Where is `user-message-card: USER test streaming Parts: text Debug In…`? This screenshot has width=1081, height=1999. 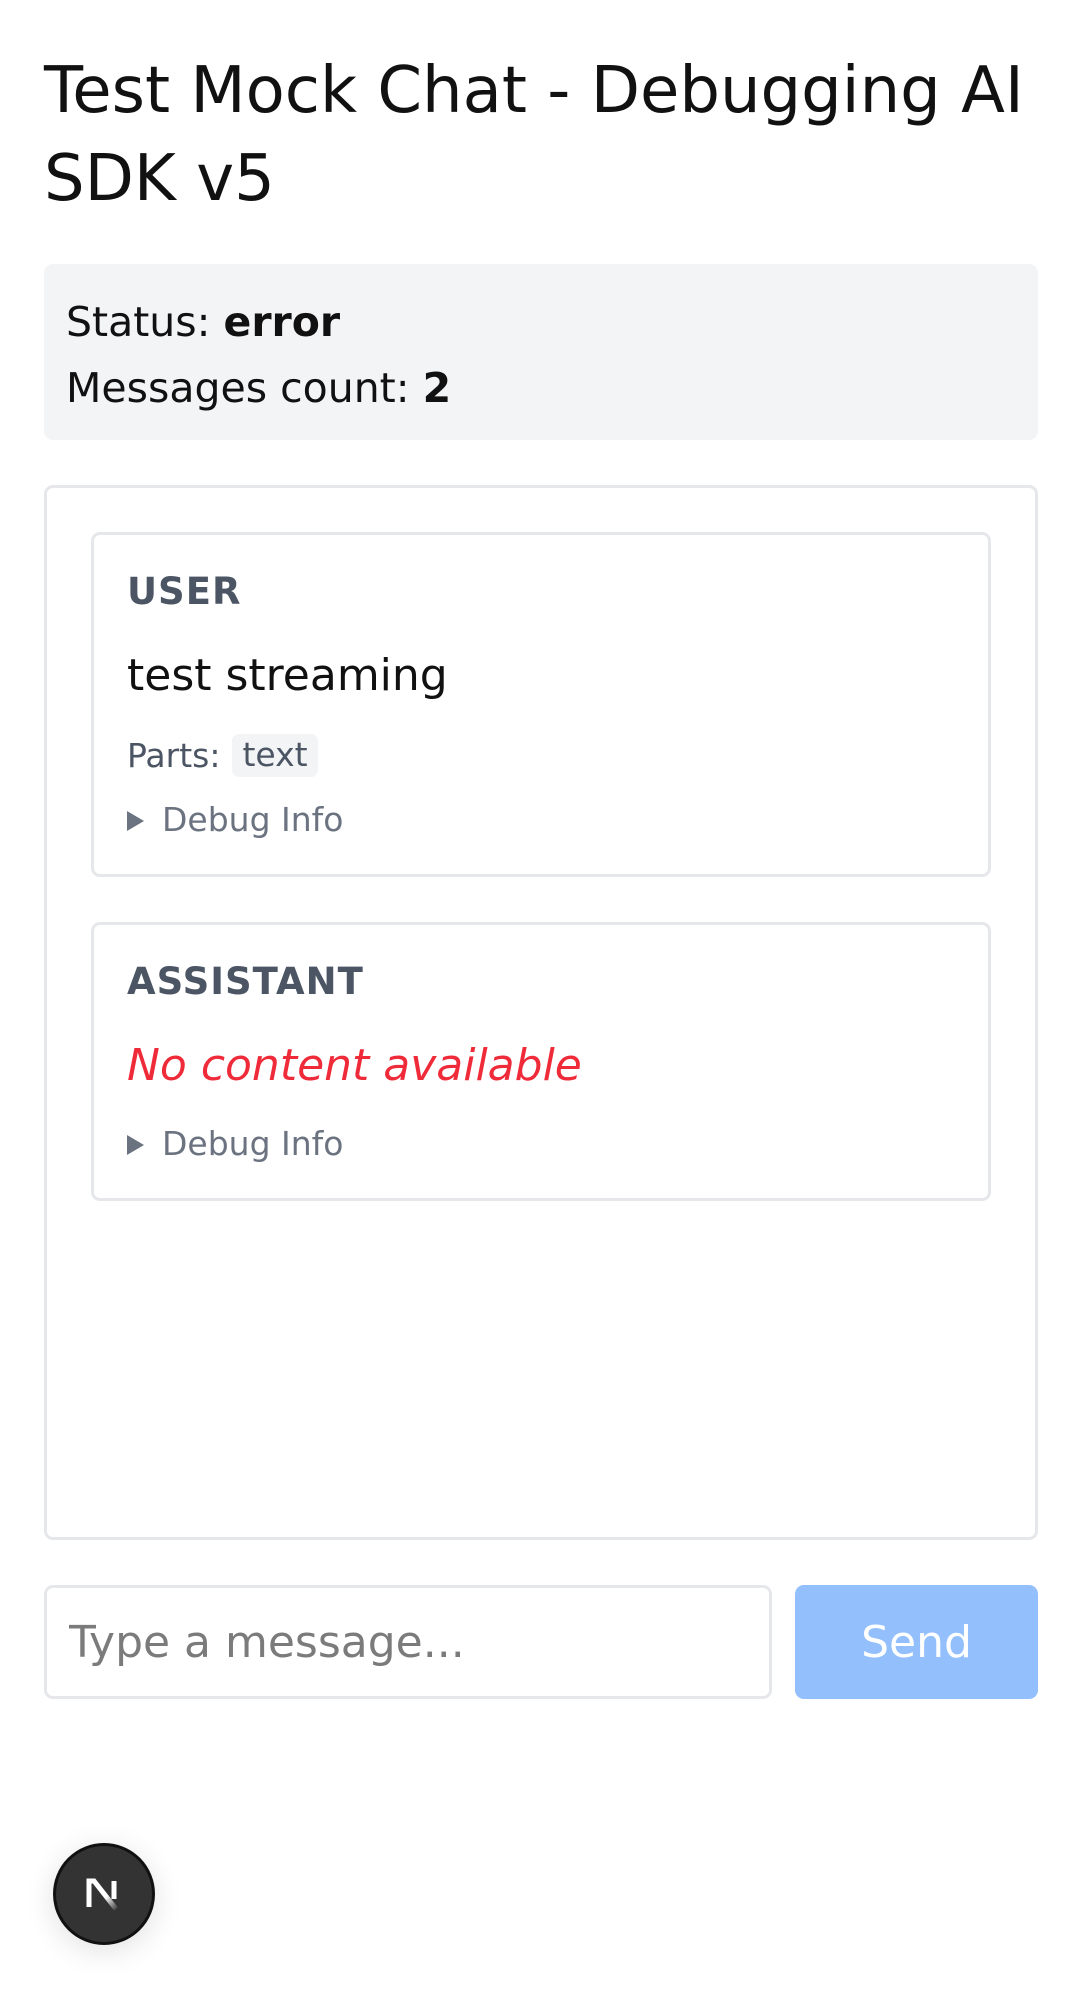 user-message-card: USER test streaming Parts: text Debug In… is located at coordinates (541, 704).